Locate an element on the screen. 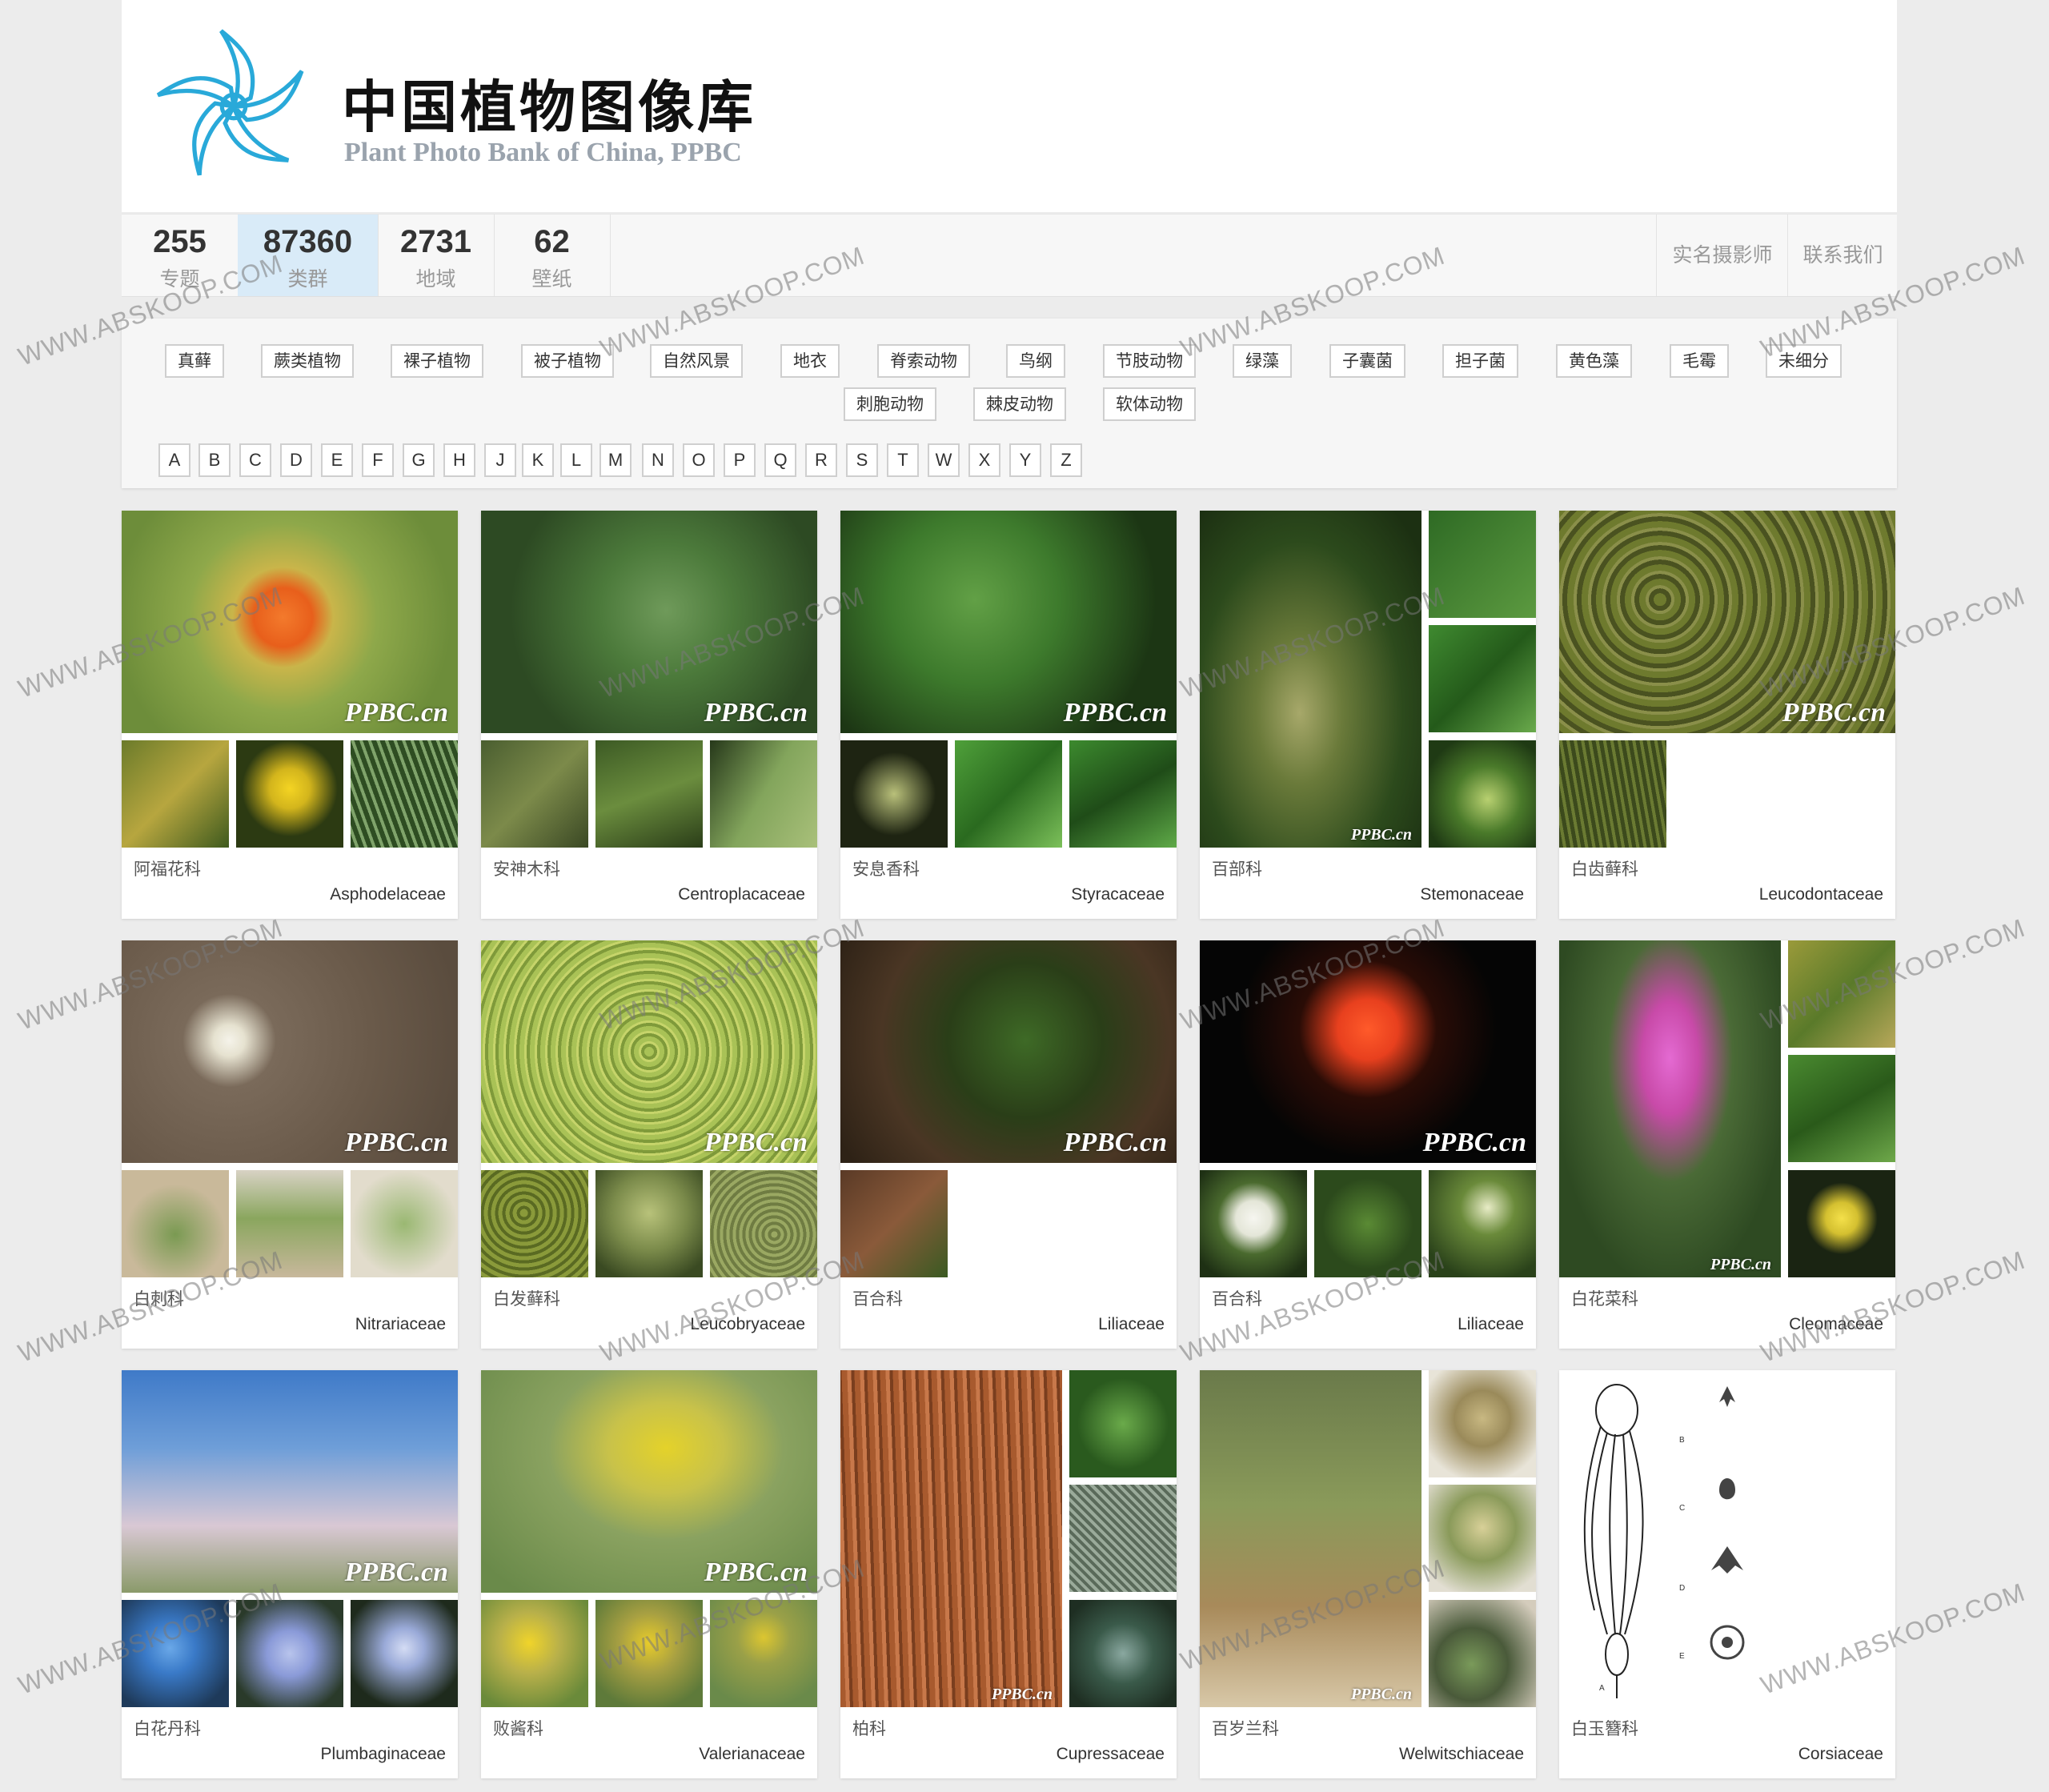  category-tag: 裸子植物 is located at coordinates (437, 361).